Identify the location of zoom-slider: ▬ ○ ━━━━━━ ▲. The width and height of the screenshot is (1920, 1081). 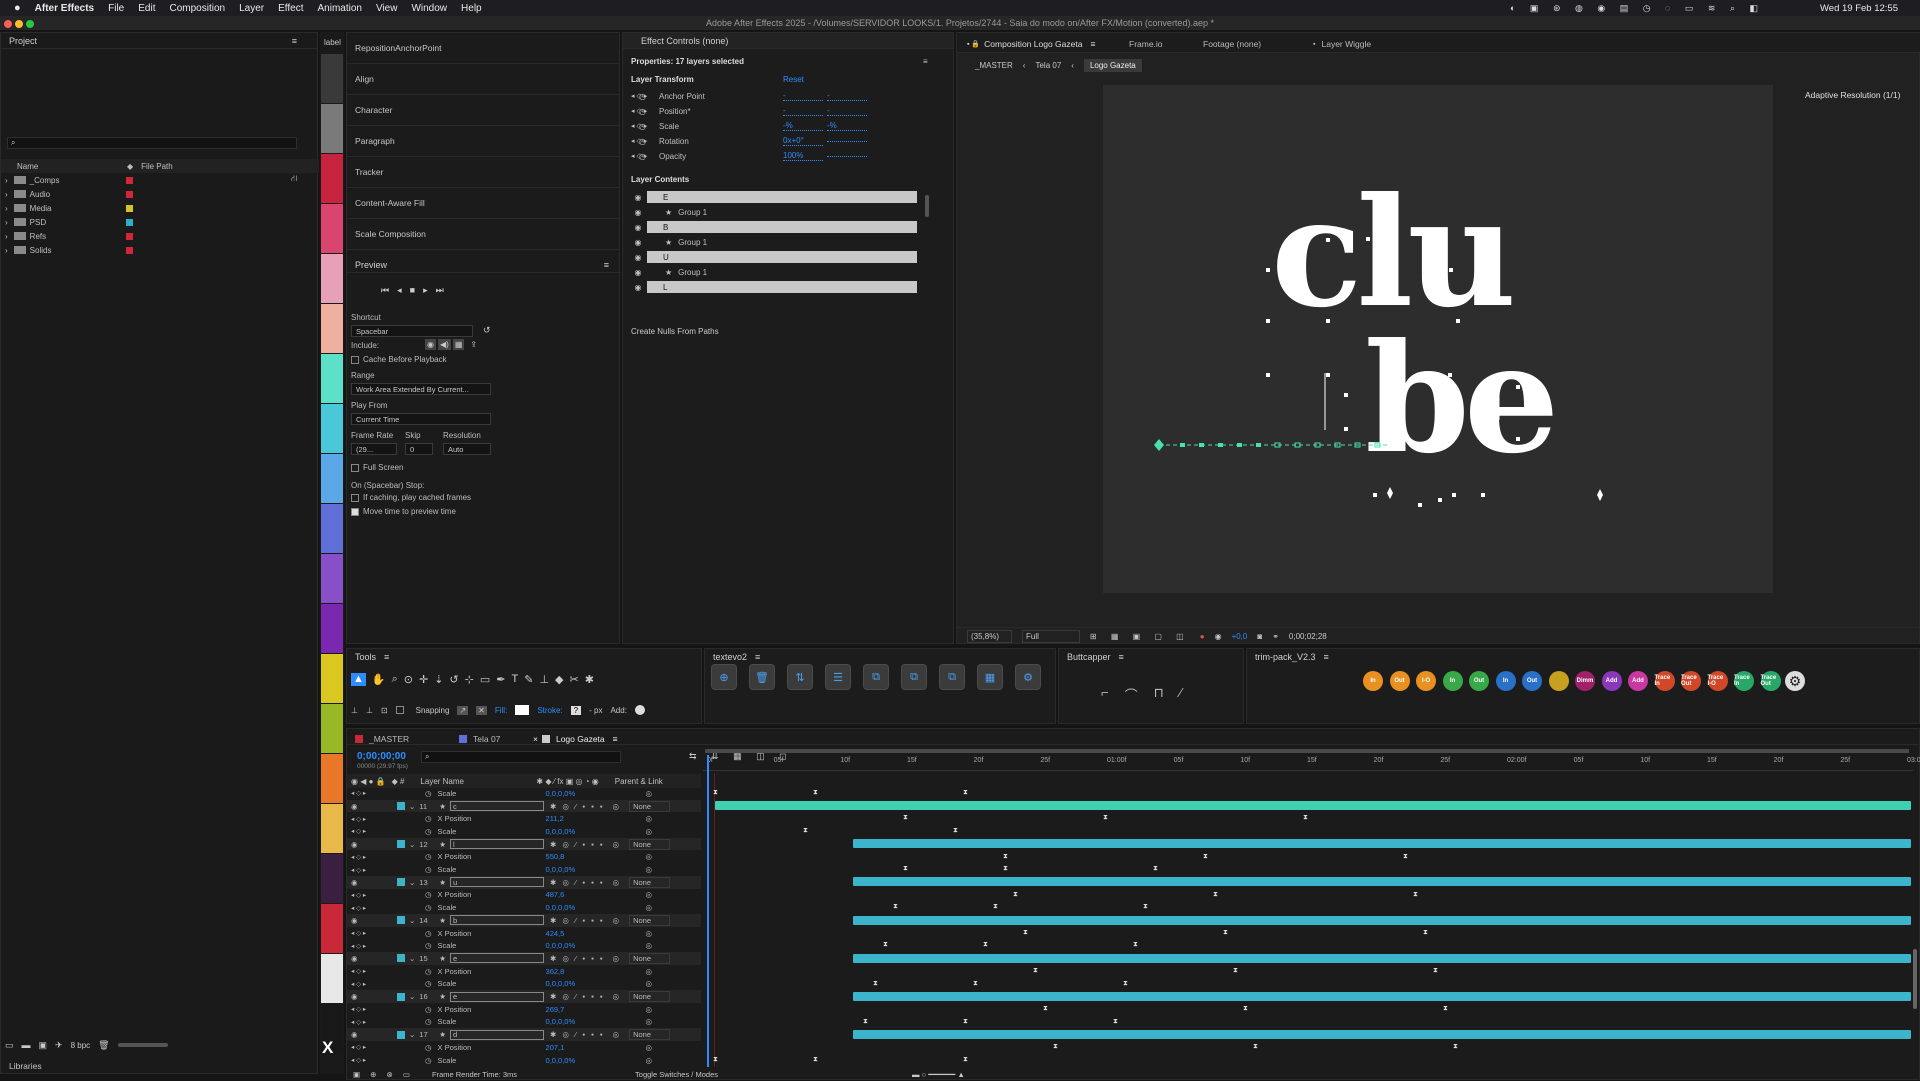
(938, 1074).